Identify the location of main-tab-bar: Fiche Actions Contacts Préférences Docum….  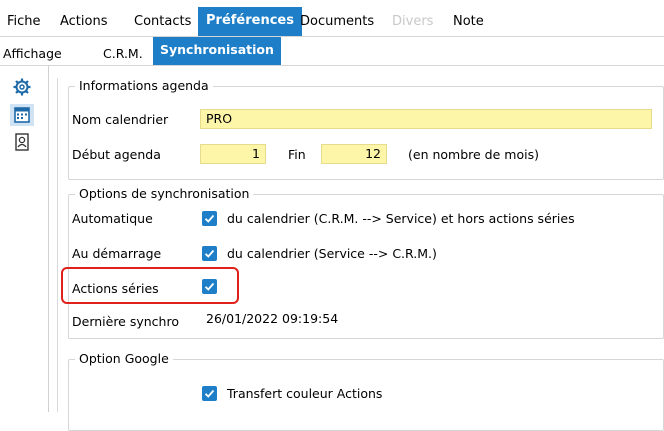
(332, 18).